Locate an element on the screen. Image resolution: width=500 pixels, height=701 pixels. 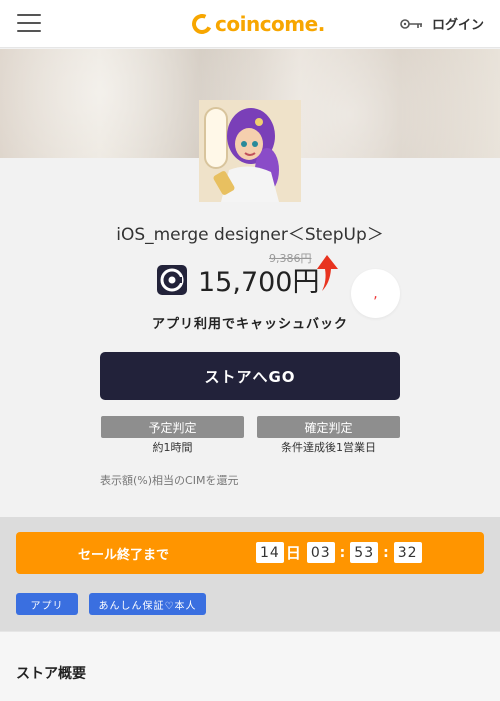
login-label: ログイン is located at coordinates (457, 25).